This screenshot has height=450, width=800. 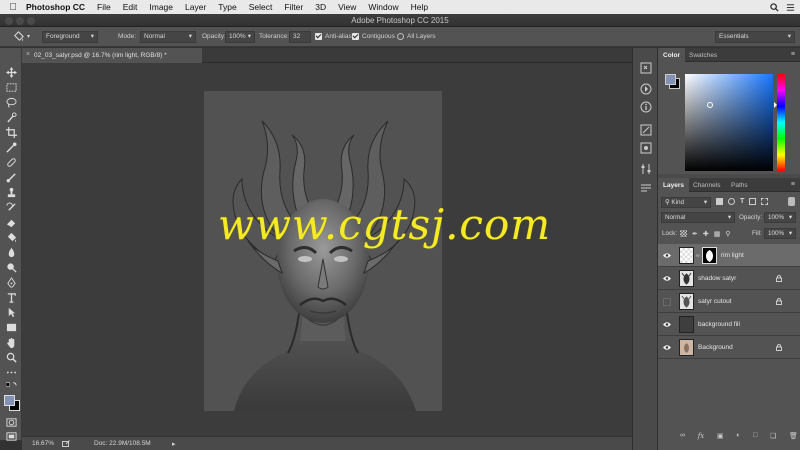 What do you see at coordinates (739, 185) in the screenshot?
I see `tab-paths: Paths` at bounding box center [739, 185].